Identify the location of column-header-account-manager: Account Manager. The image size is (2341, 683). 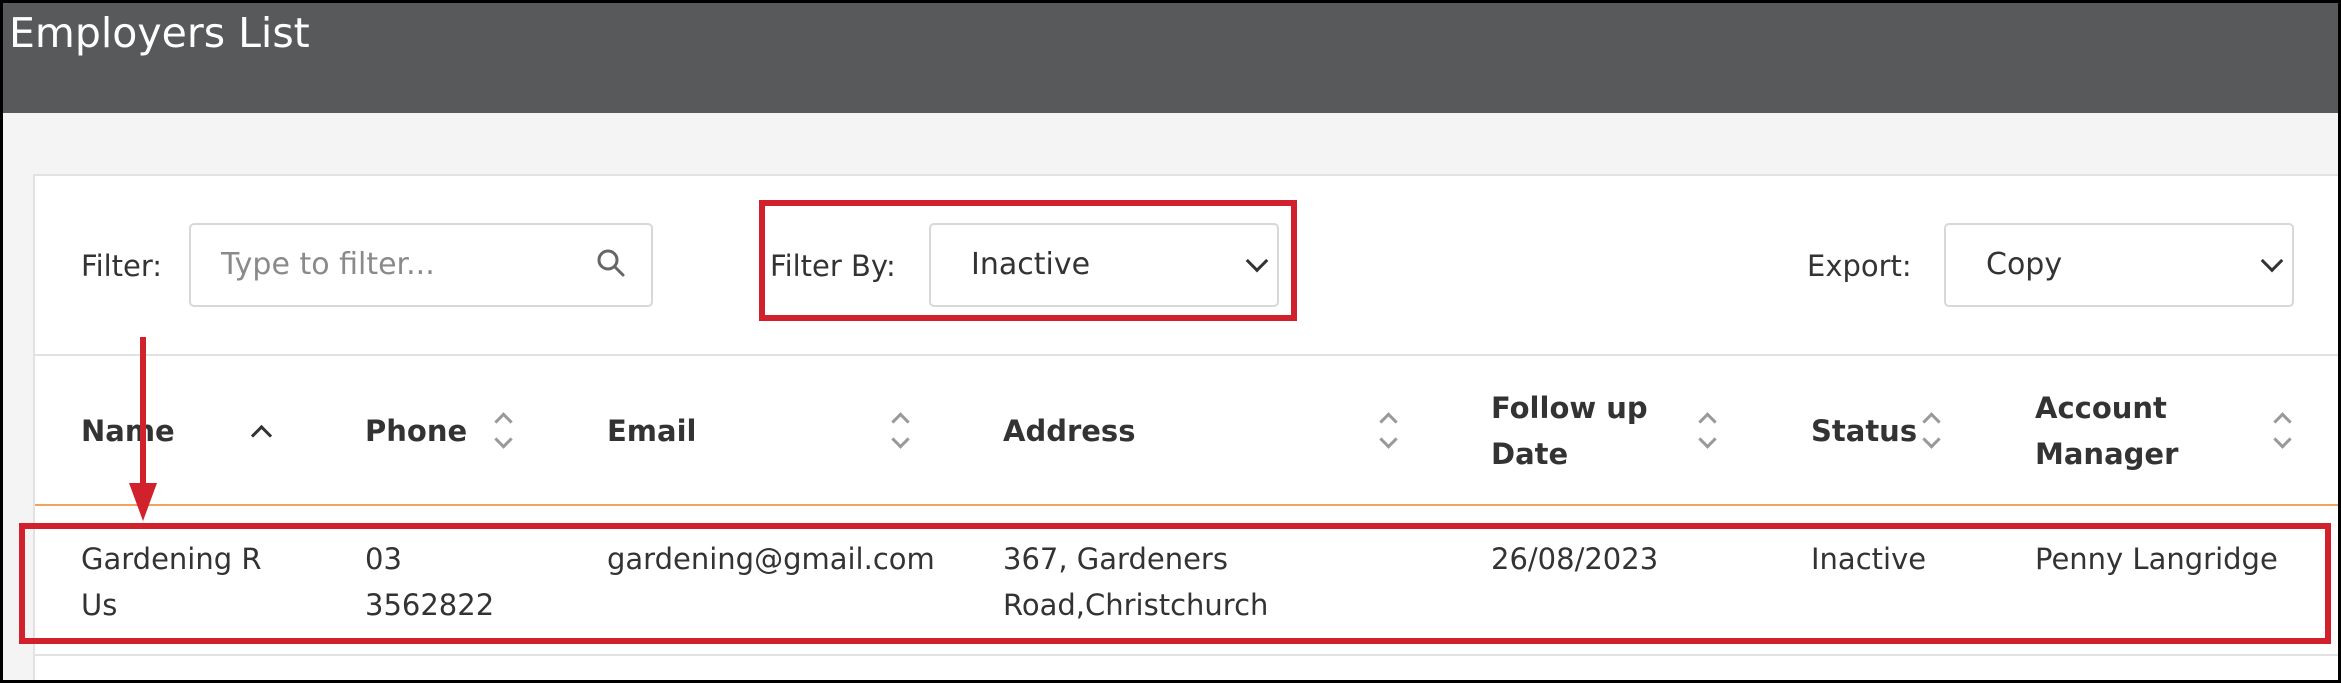
(2106, 431).